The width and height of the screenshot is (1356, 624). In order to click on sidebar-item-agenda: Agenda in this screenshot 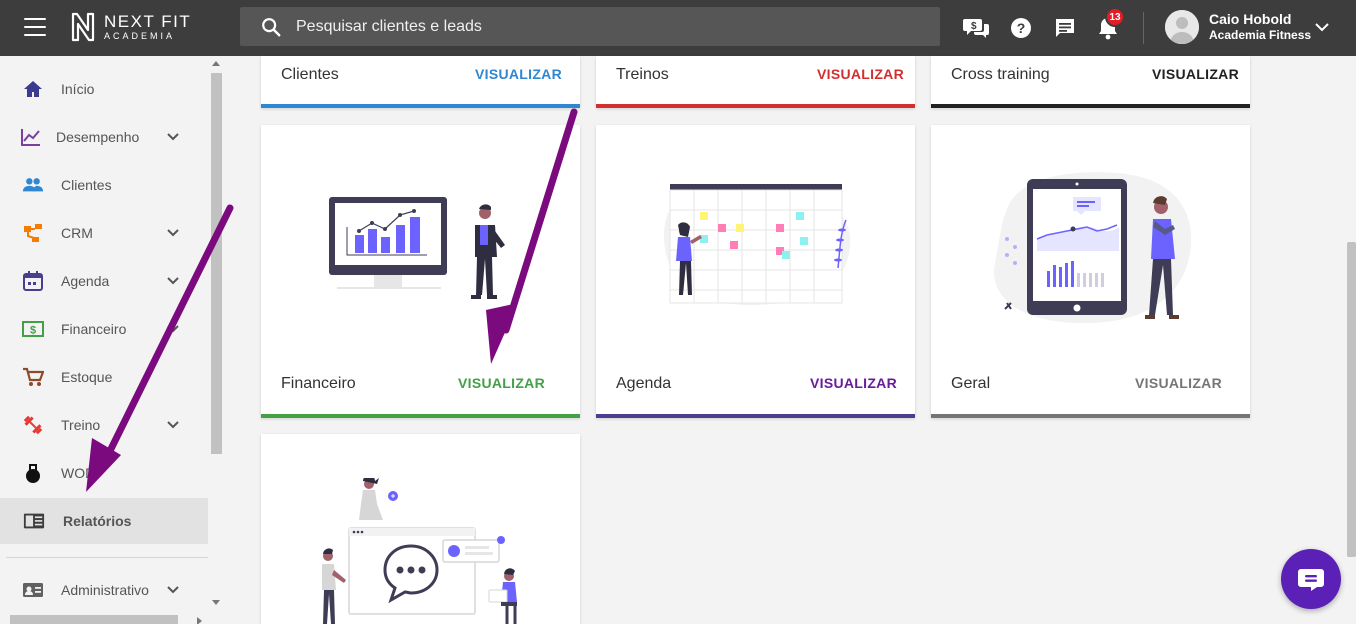, I will do `click(104, 281)`.